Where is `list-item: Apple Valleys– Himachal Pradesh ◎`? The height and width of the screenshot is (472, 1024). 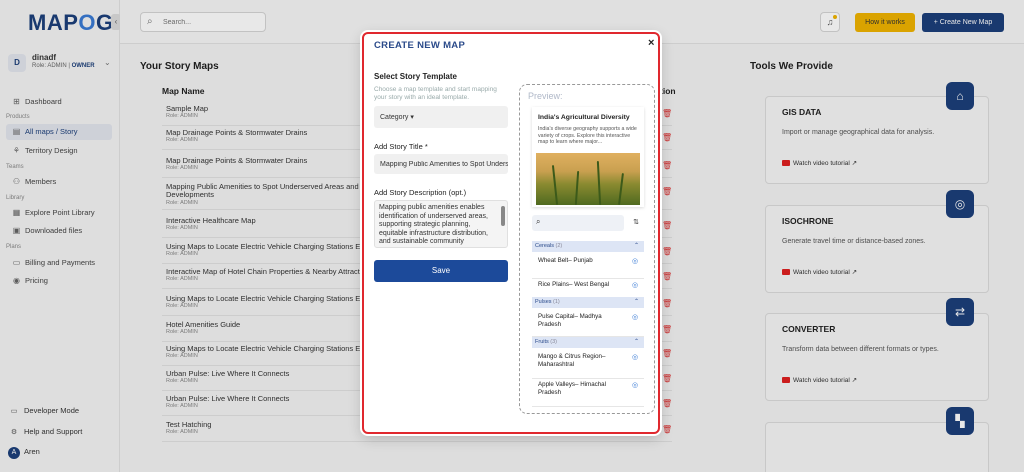
list-item: Apple Valleys– Himachal Pradesh ◎ is located at coordinates (588, 394).